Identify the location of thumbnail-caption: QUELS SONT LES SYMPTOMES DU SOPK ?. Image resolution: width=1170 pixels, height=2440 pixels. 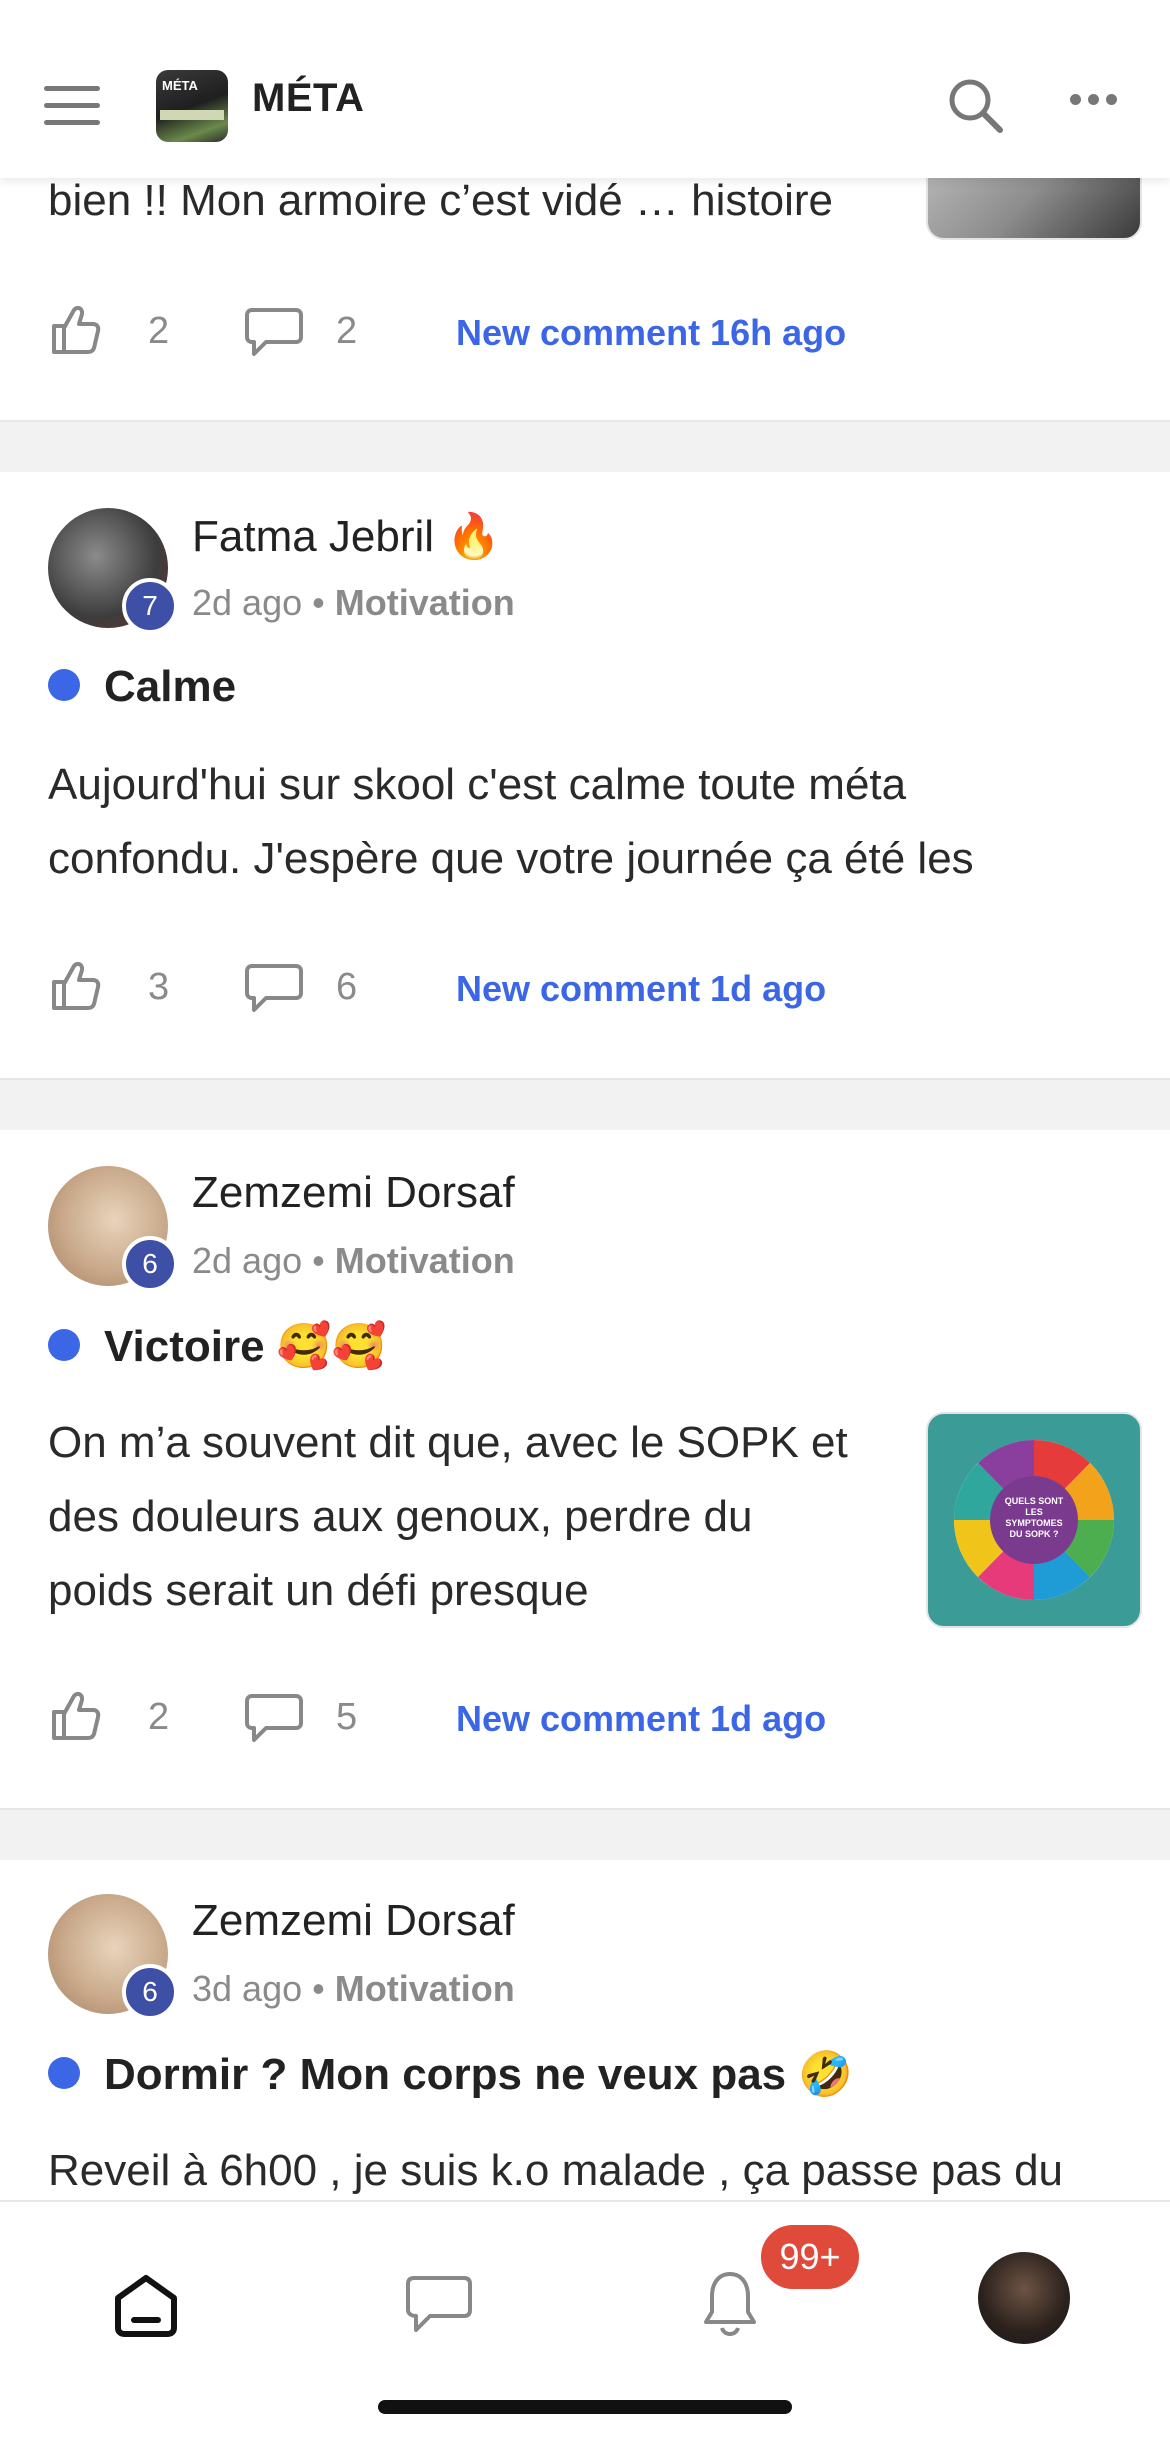
(1034, 1517).